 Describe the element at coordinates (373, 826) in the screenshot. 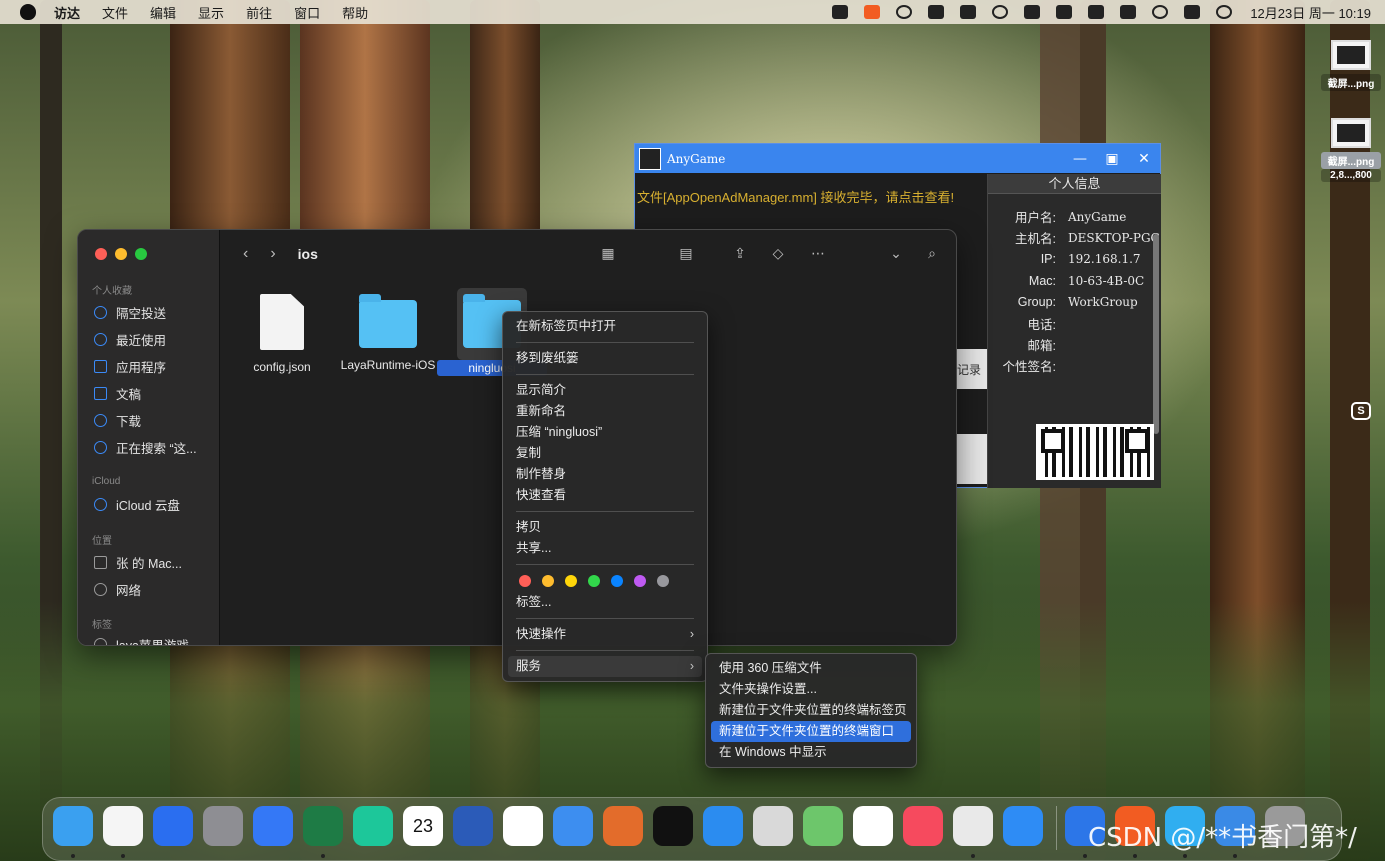

I see `dock-app-webstorm-icon` at that location.